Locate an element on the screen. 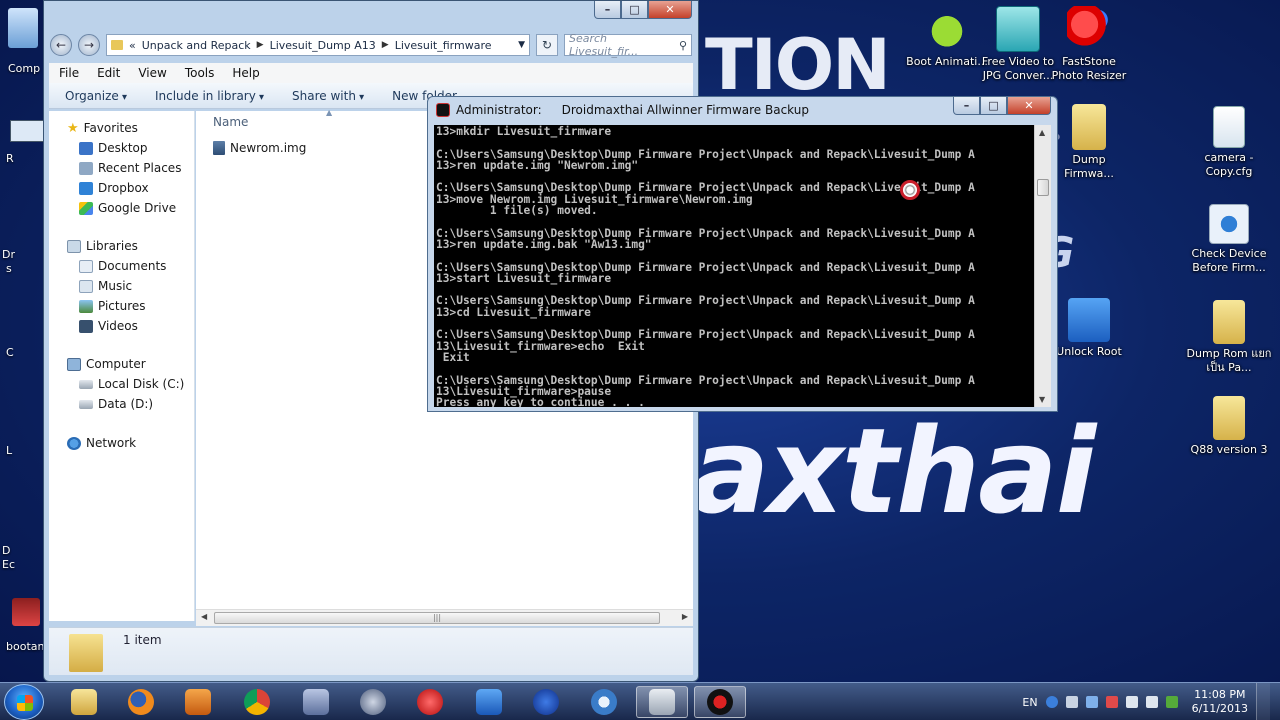 The width and height of the screenshot is (1280, 720). show-desktop-button is located at coordinates (1263, 701).